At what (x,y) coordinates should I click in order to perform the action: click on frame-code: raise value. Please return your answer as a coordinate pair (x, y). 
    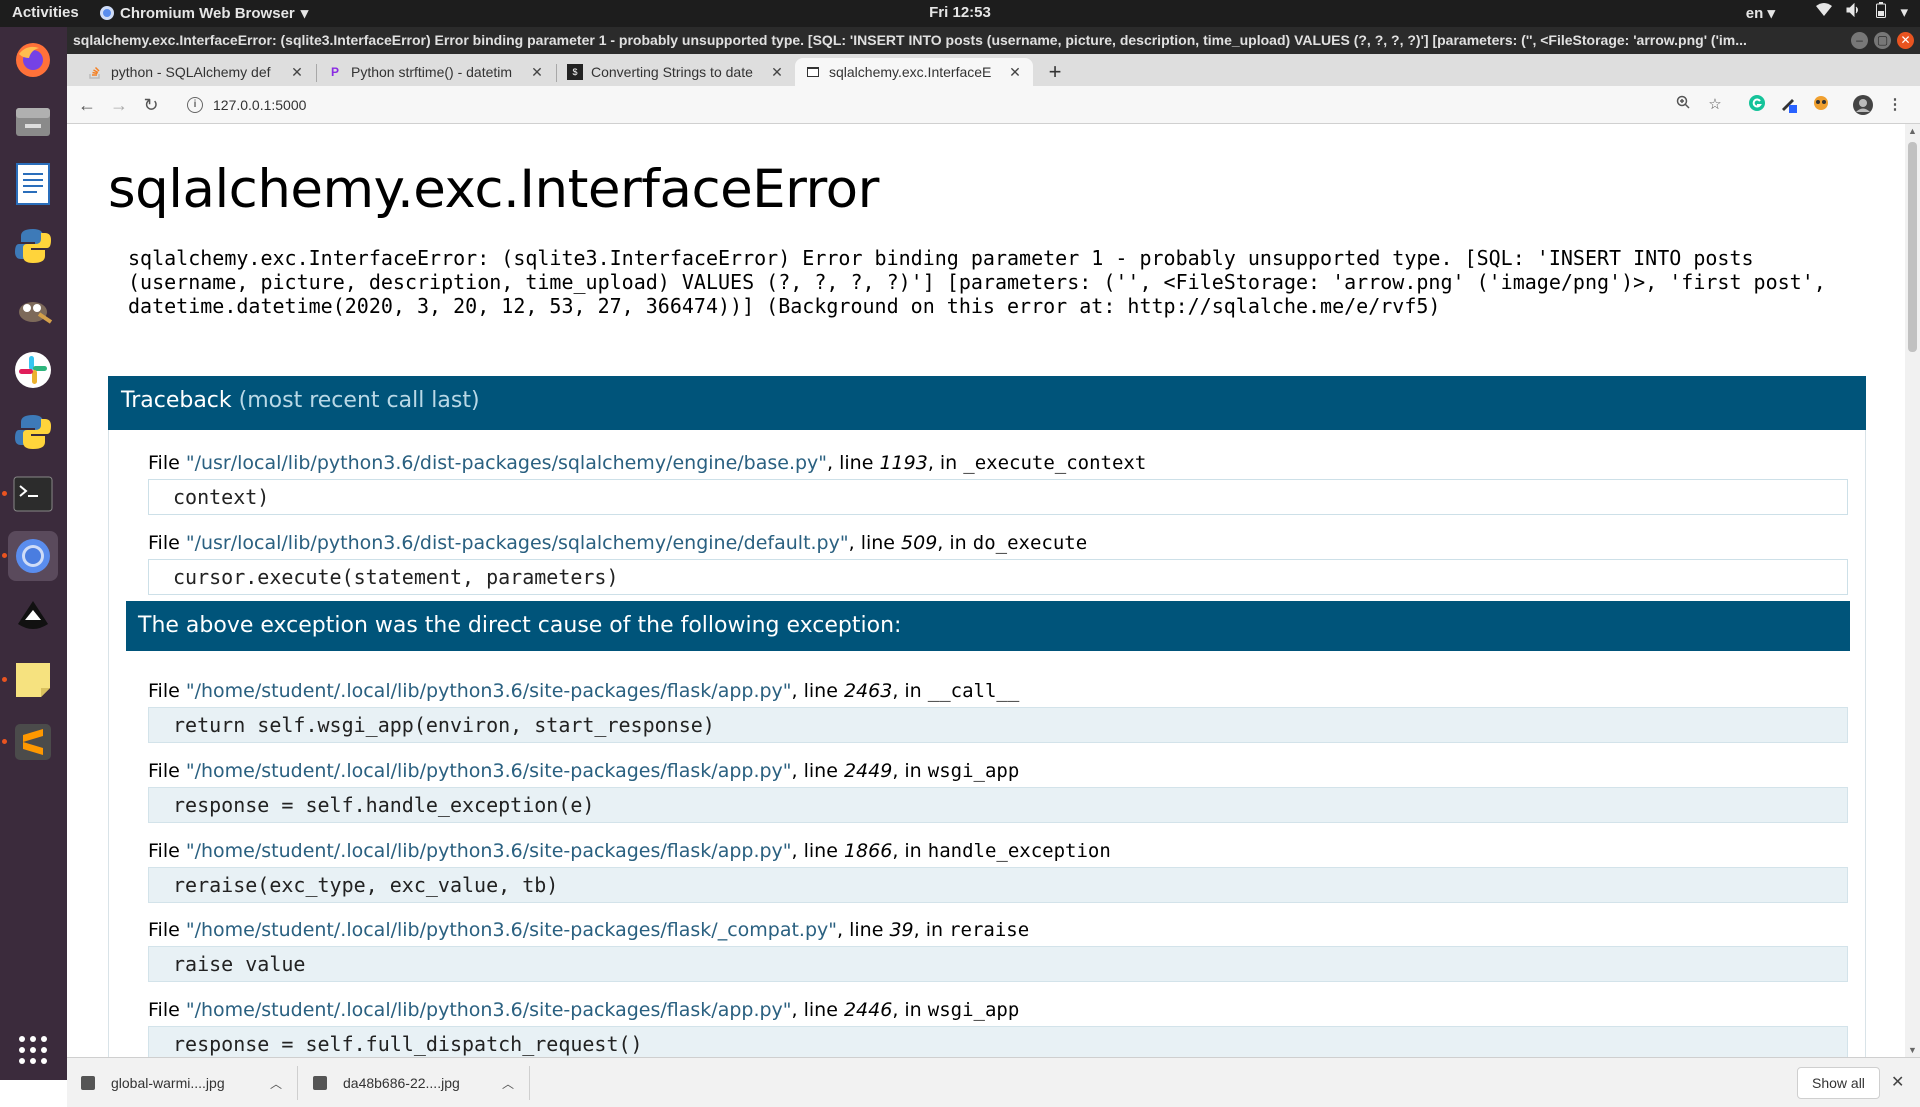
    Looking at the image, I should click on (998, 964).